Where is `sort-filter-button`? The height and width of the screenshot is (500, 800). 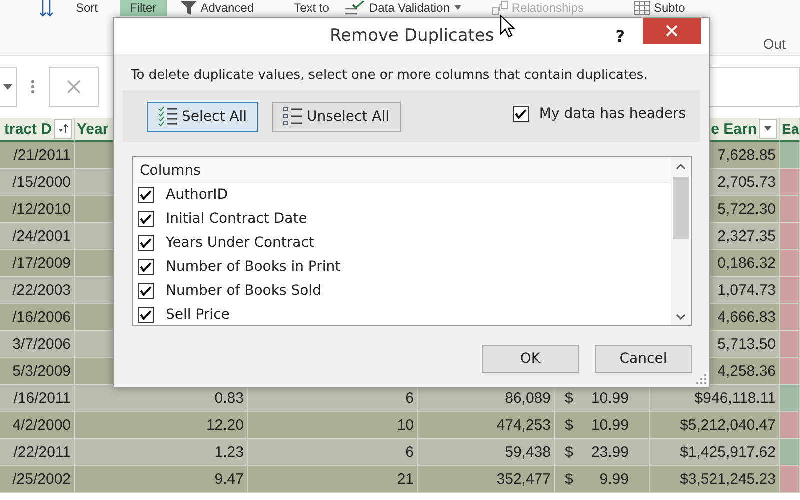
sort-filter-button is located at coordinates (63, 129).